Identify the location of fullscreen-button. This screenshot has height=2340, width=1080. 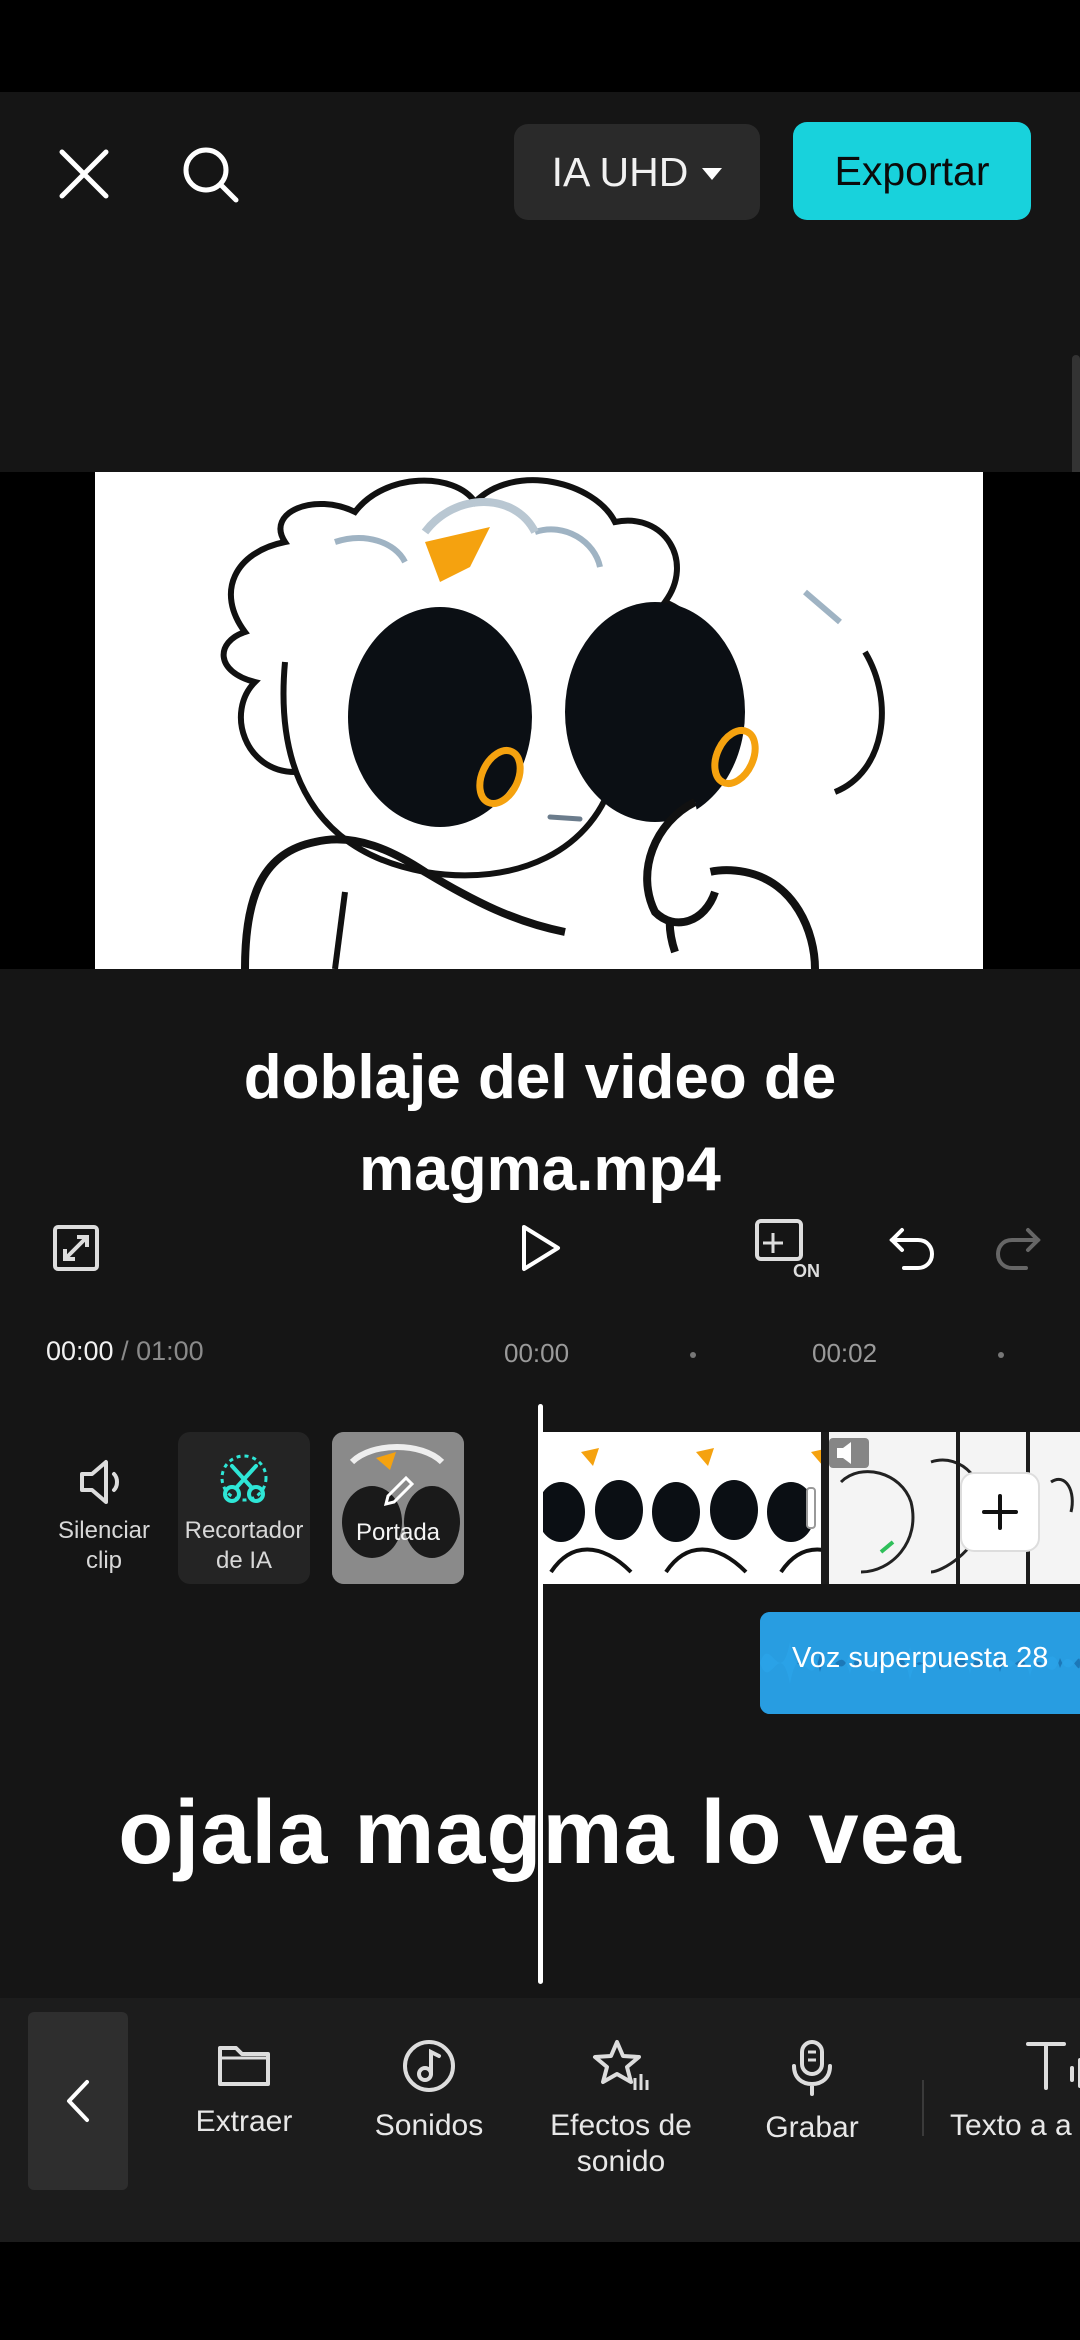
(76, 1248).